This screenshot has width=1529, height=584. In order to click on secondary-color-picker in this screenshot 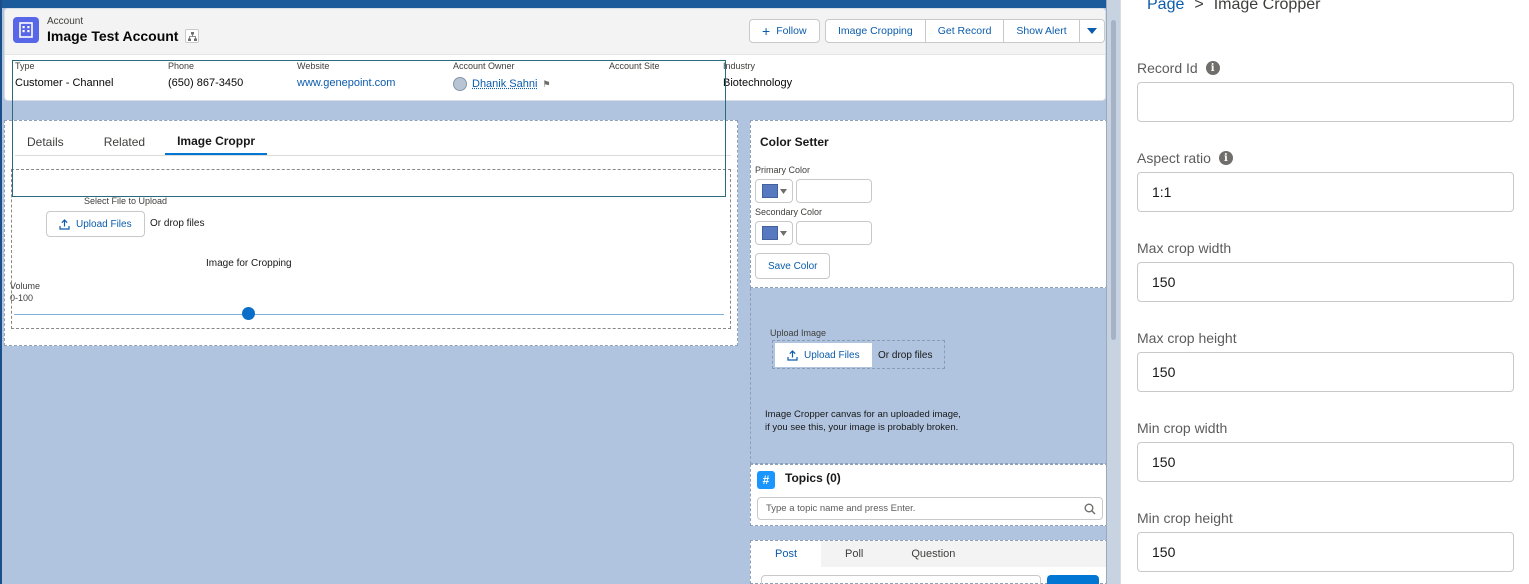, I will do `click(774, 233)`.